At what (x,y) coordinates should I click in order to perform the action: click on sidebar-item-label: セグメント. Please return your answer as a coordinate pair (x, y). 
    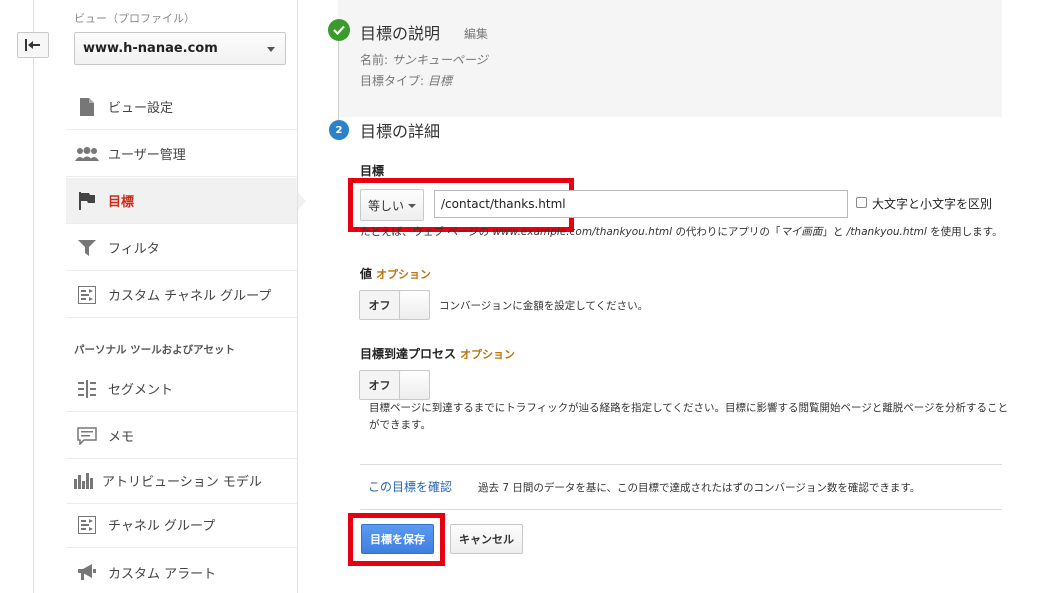
    Looking at the image, I should click on (141, 390).